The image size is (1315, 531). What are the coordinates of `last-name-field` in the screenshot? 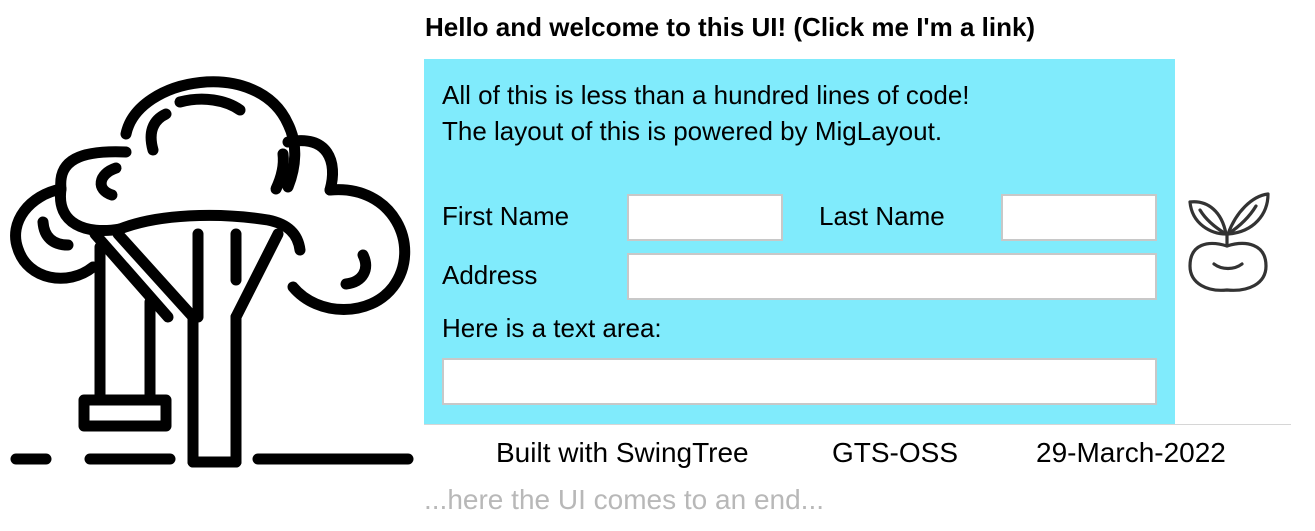 It's located at (1079, 217).